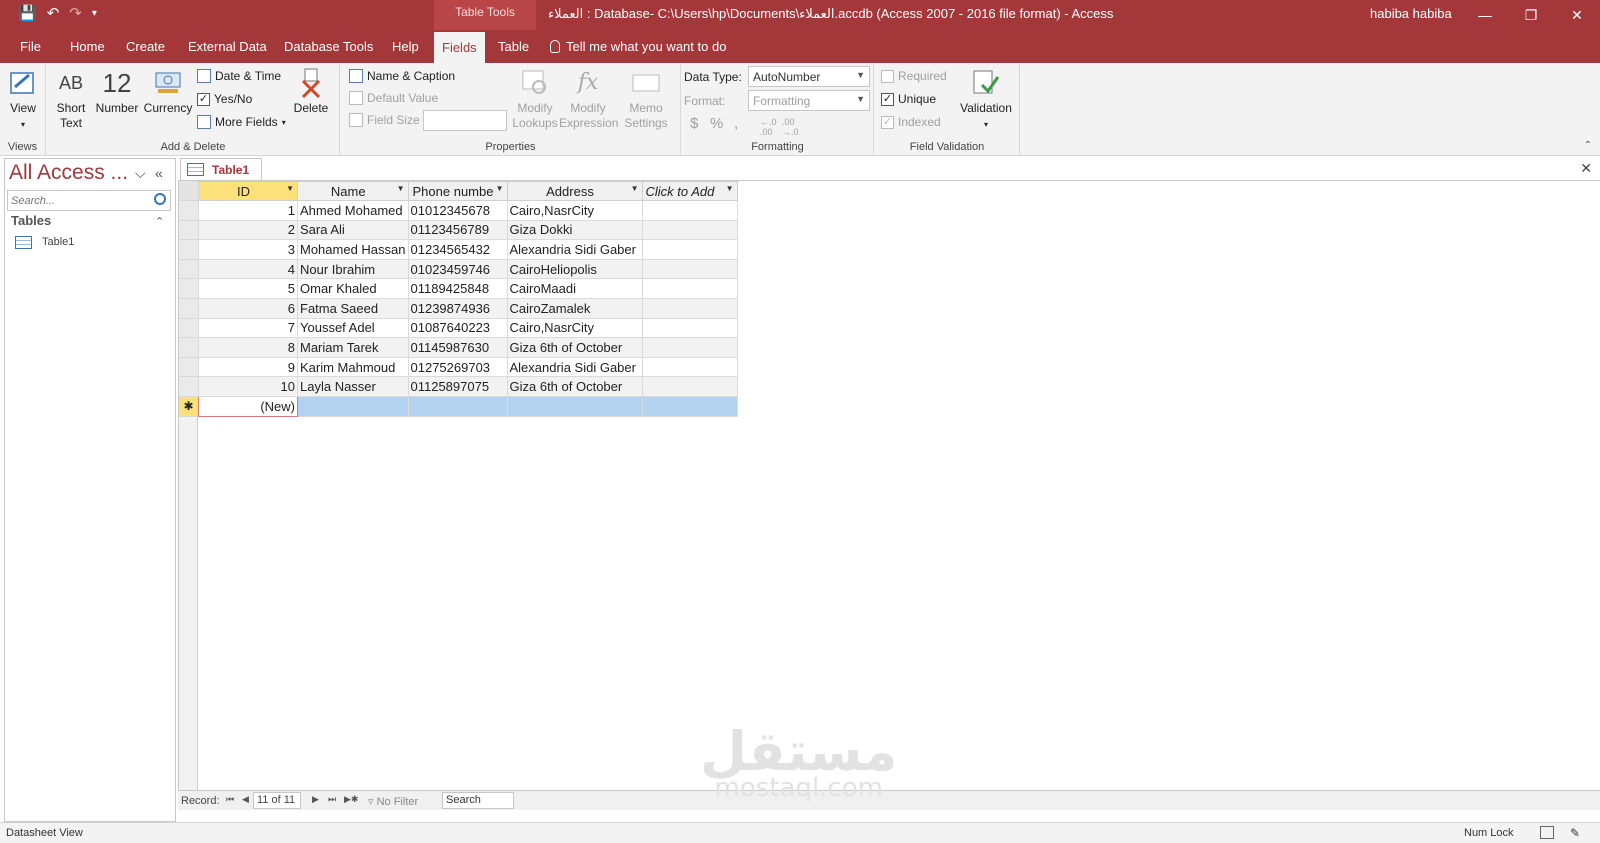 The width and height of the screenshot is (1600, 843). What do you see at coordinates (694, 123) in the screenshot?
I see `currency-format-icon: $` at bounding box center [694, 123].